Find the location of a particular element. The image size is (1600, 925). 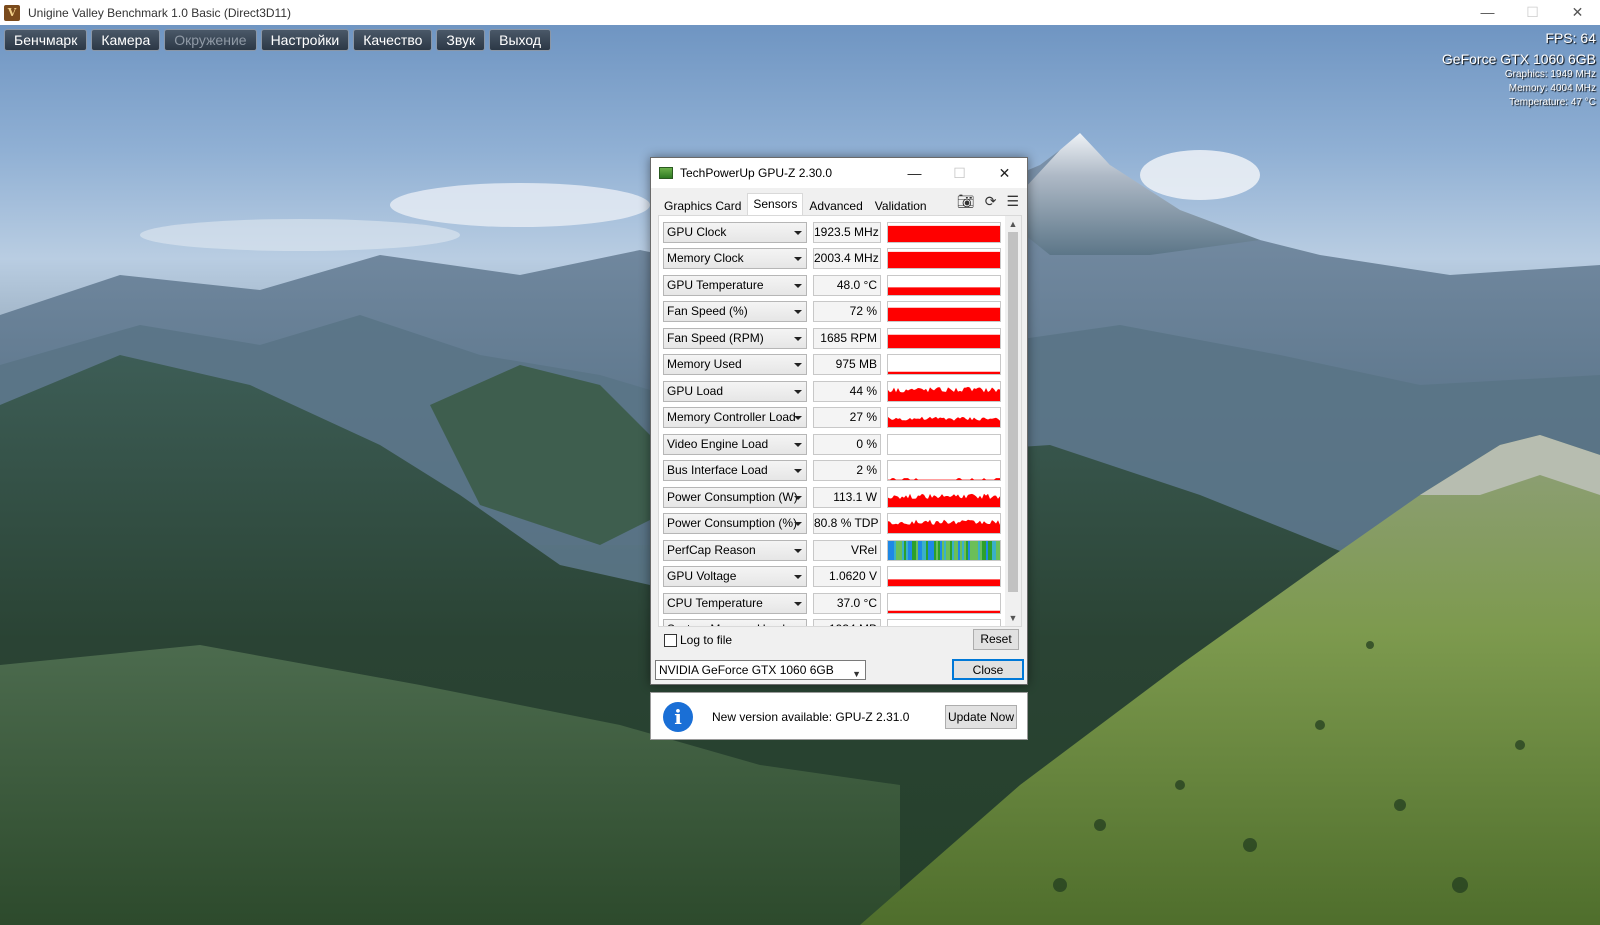

sensor-name-select: Video Engine Load is located at coordinates (735, 444).